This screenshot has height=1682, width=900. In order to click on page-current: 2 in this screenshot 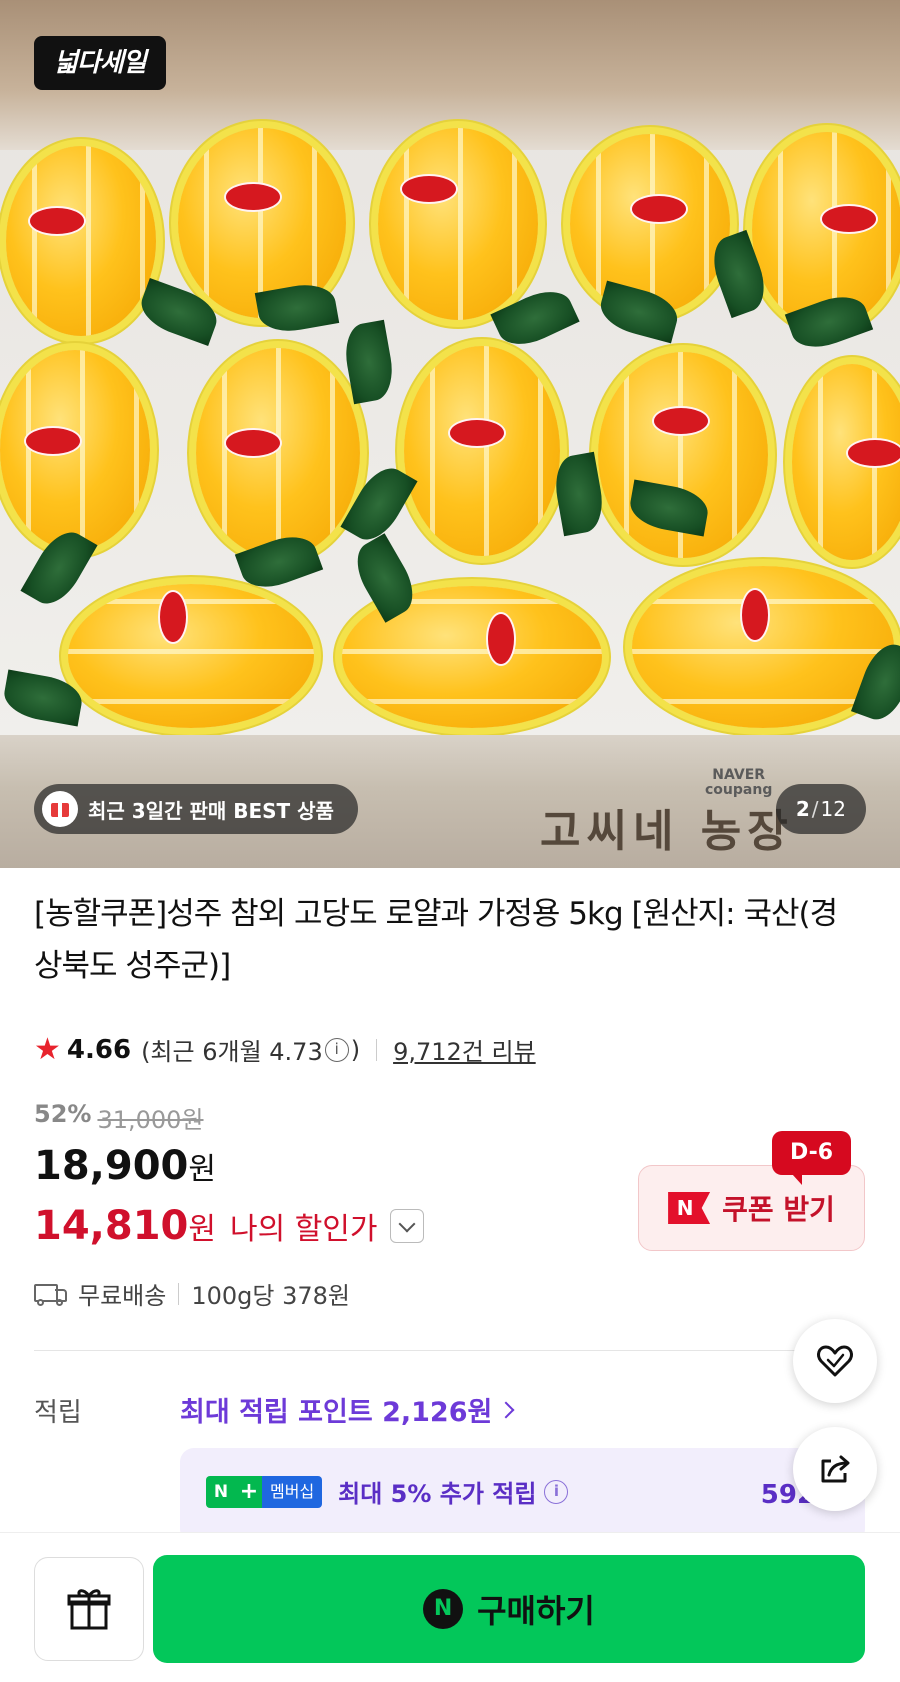, I will do `click(802, 809)`.